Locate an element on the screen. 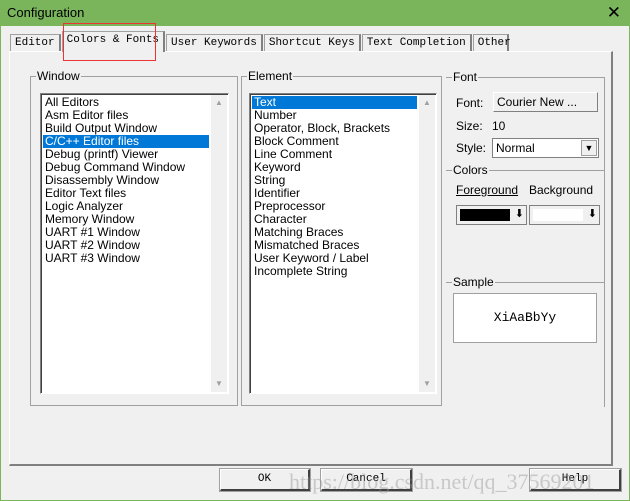 This screenshot has height=501, width=630. colors-group: Colors is located at coordinates (525, 170).